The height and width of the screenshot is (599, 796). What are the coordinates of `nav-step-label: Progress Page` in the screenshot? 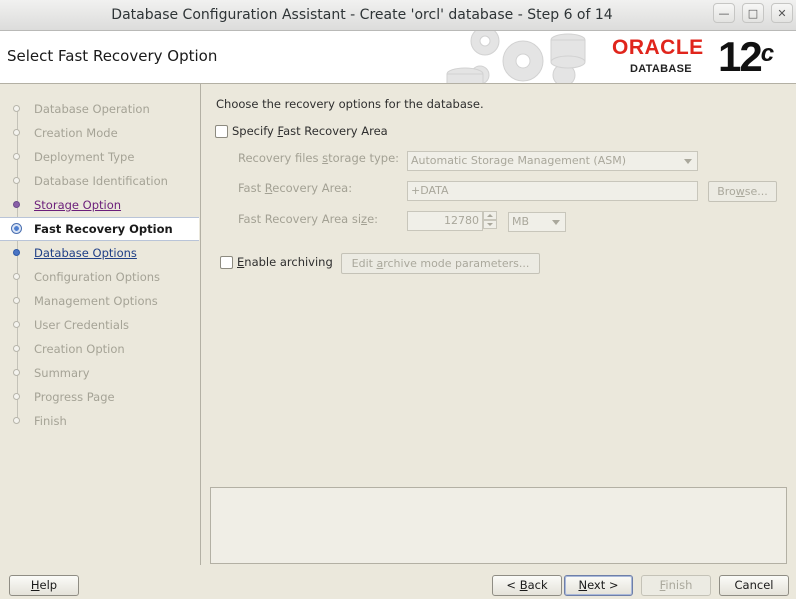 It's located at (74, 397).